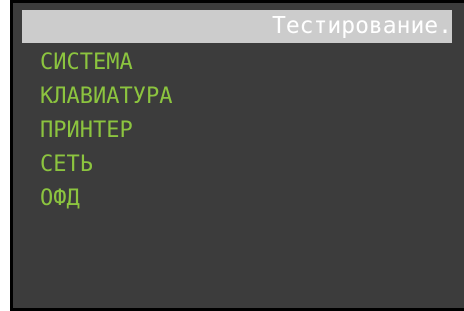  What do you see at coordinates (237, 26) in the screenshot?
I see `header-bar: Тестирование.` at bounding box center [237, 26].